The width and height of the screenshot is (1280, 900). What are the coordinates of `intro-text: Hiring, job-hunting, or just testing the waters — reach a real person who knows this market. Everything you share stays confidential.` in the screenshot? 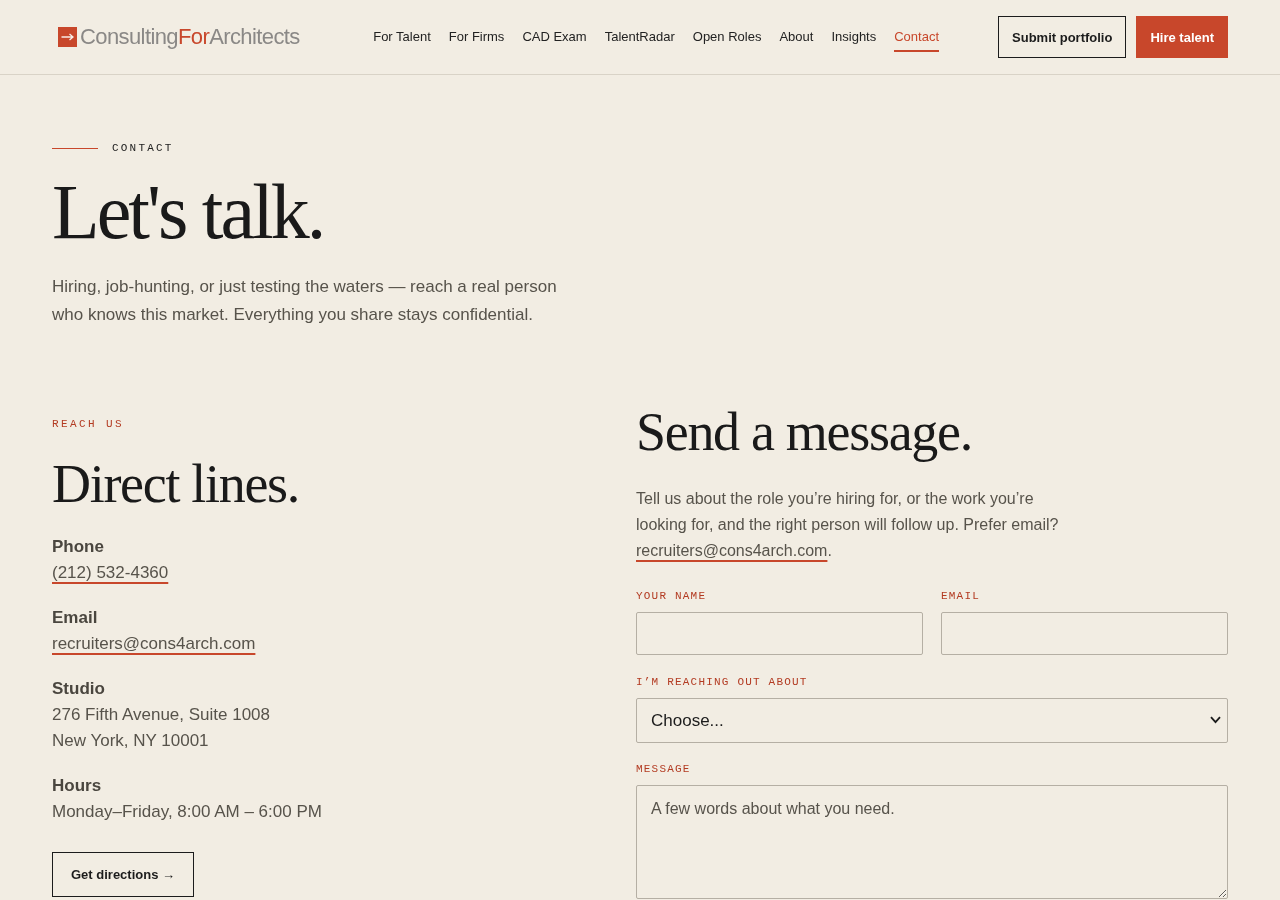 It's located at (305, 301).